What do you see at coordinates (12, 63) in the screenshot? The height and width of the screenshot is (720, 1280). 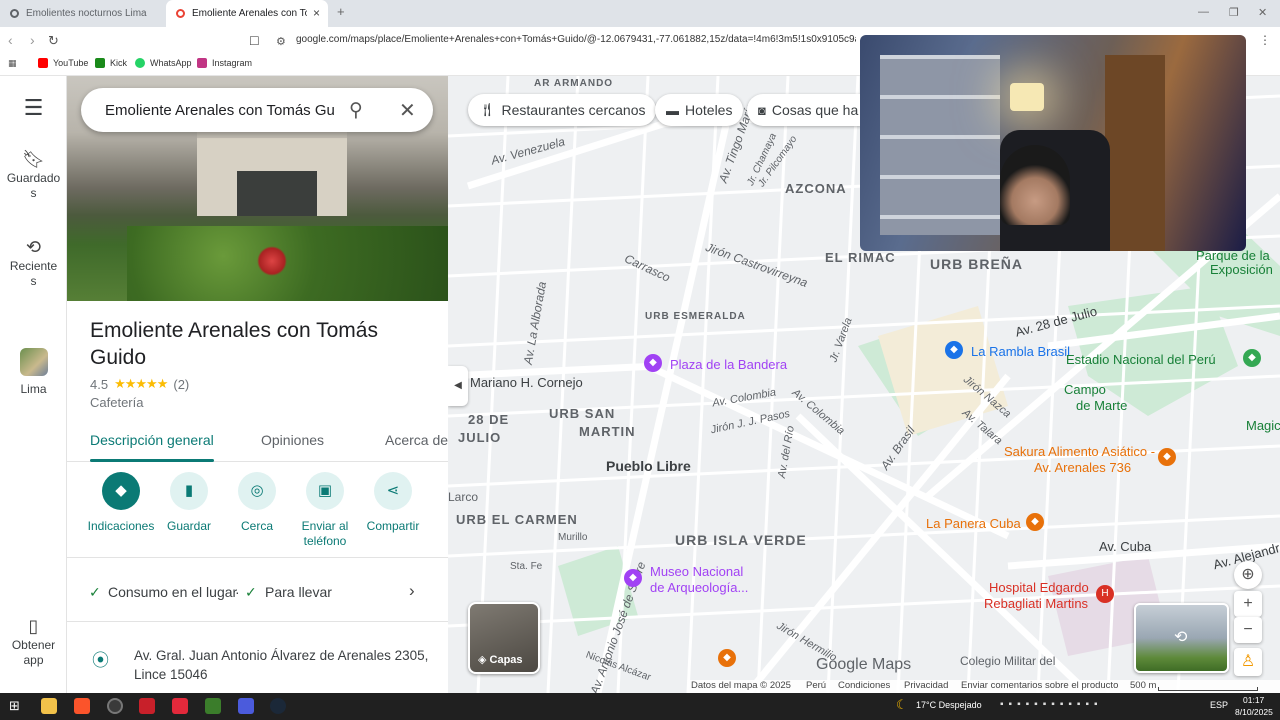 I see `apps-grid-icon: ▦` at bounding box center [12, 63].